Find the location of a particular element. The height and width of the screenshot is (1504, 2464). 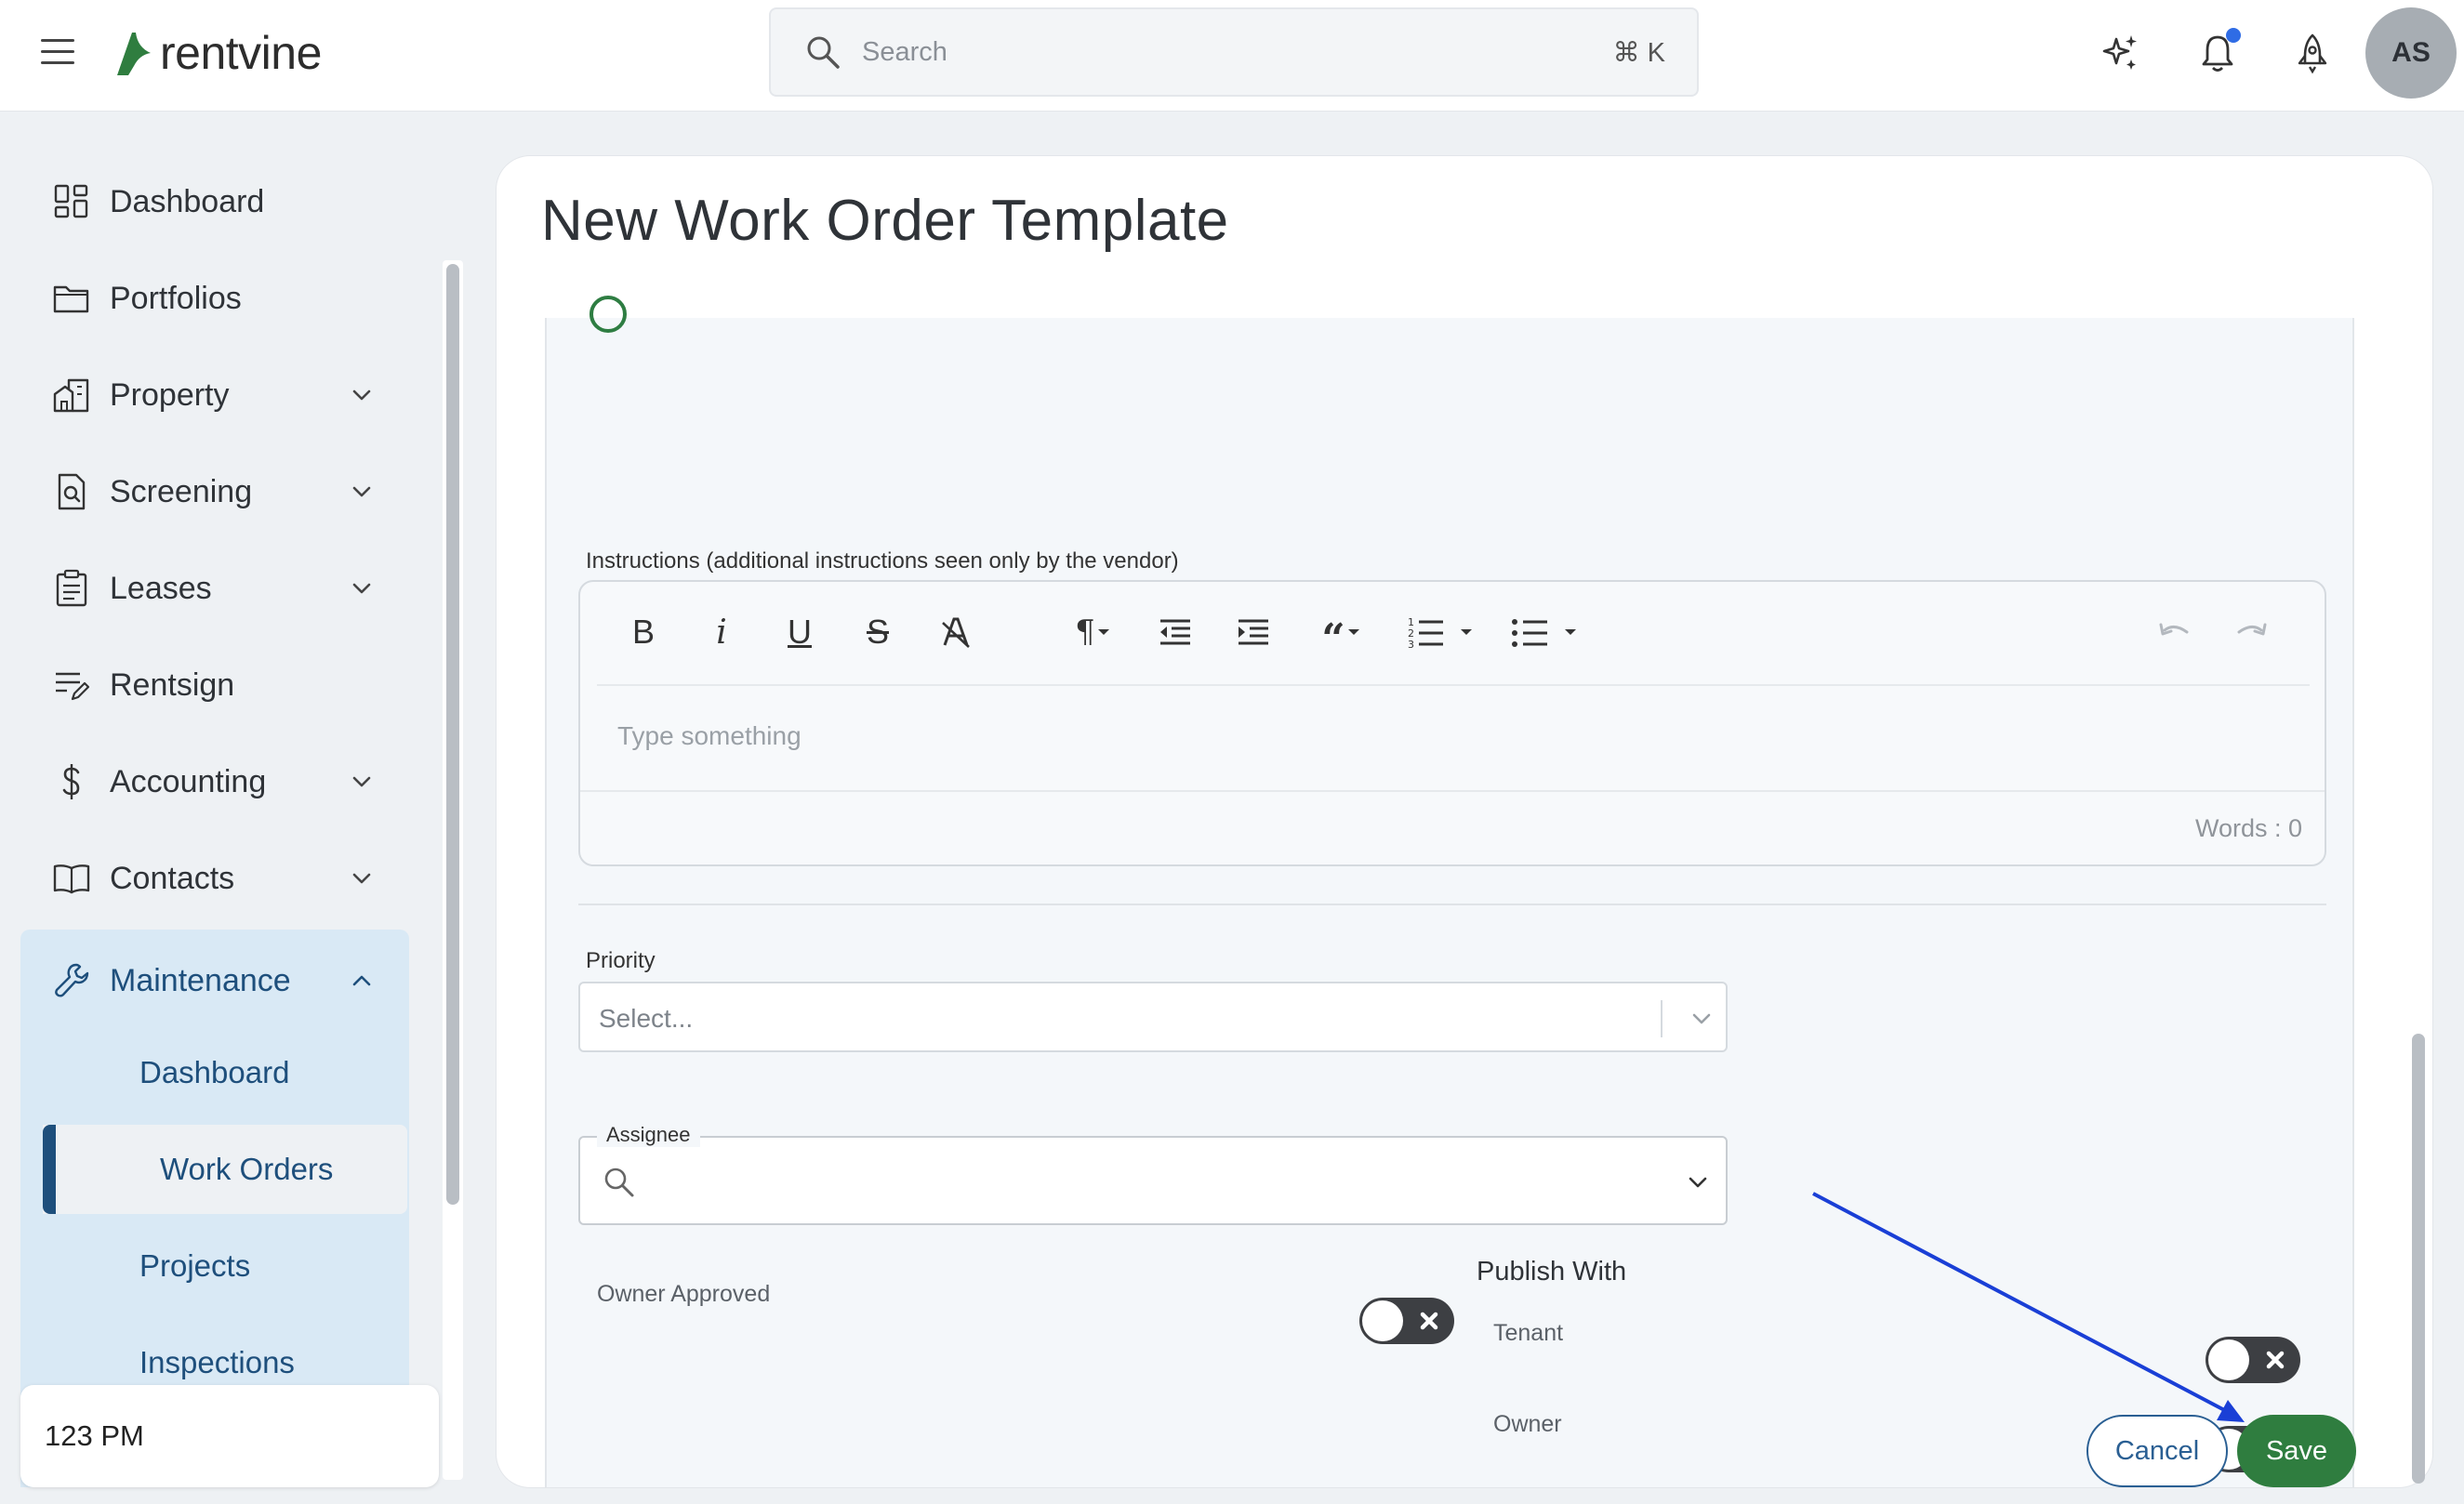

search-placeholder: Search is located at coordinates (904, 52).